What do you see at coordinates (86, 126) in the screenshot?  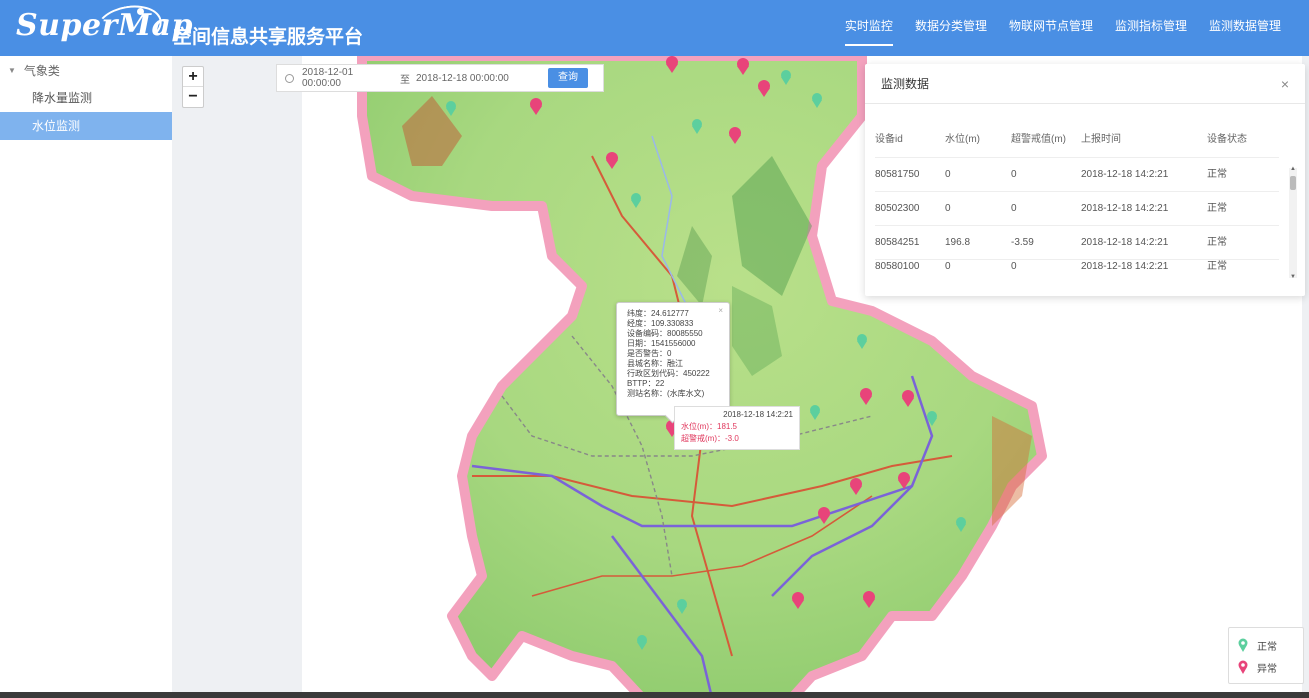 I see `sidebar-item-water-level: 水位监测` at bounding box center [86, 126].